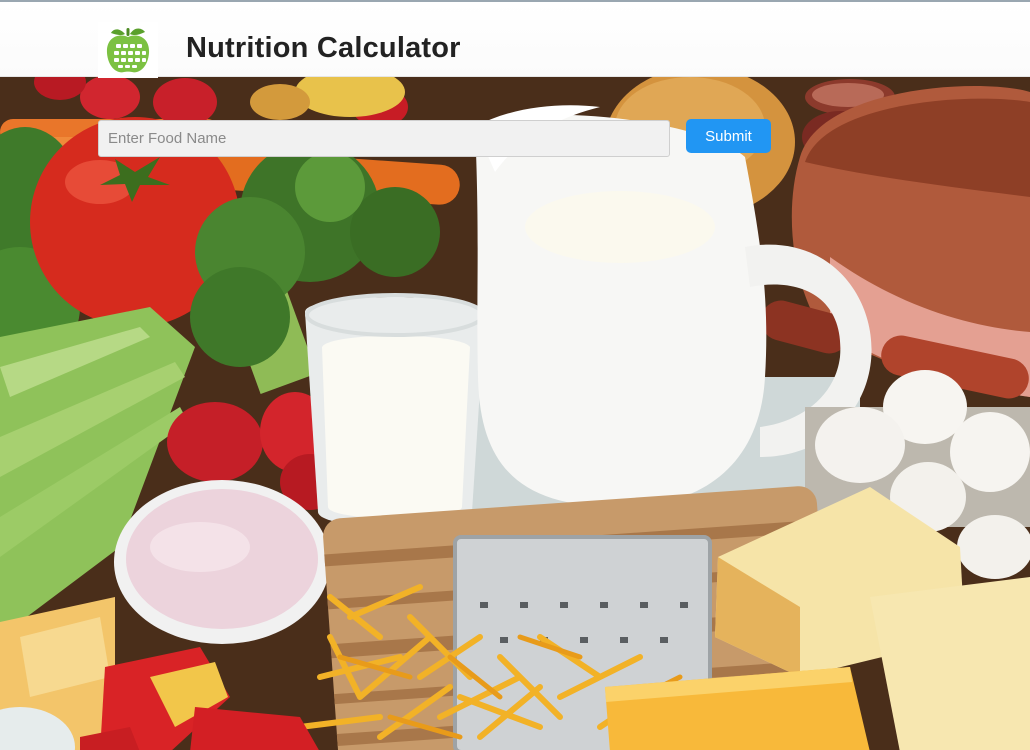  I want to click on milk-glass, so click(395, 410).